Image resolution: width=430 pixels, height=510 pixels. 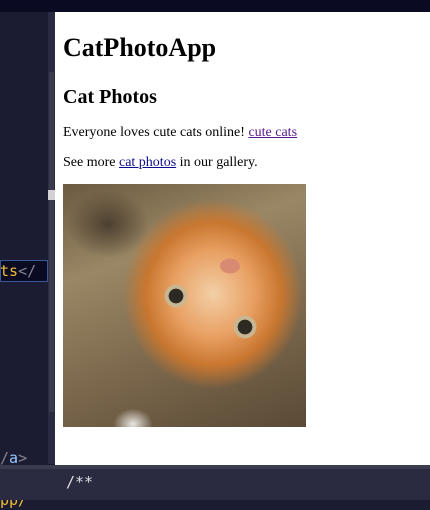 I want to click on cat-photos-link: cat photos, so click(x=147, y=162).